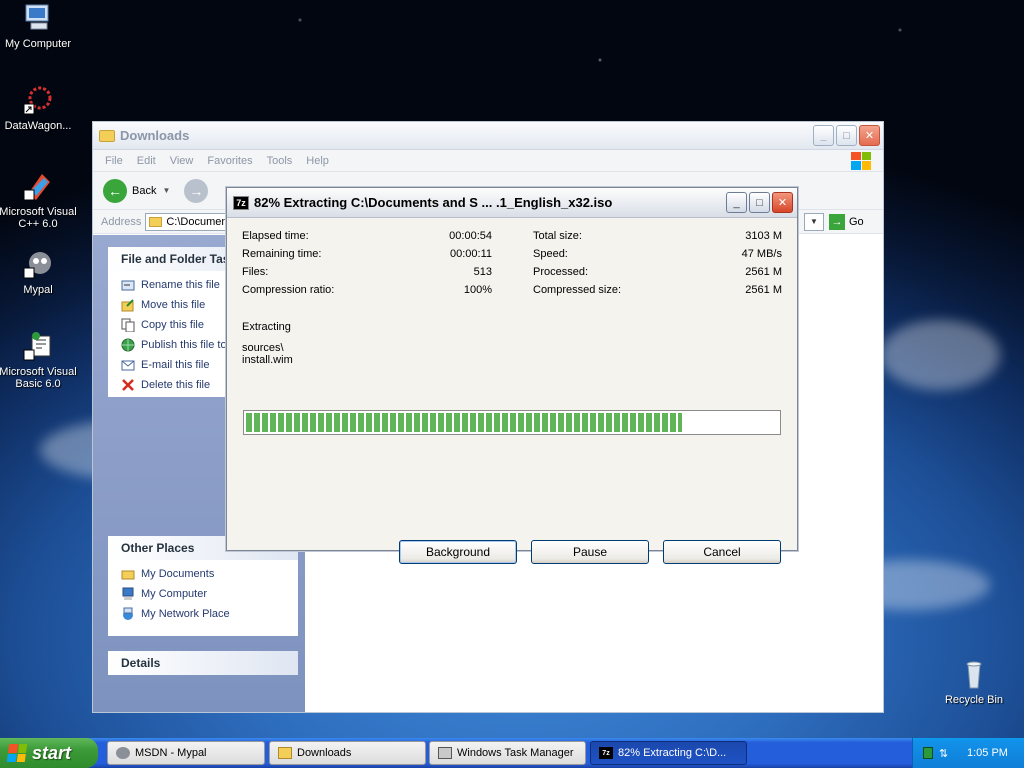 This screenshot has width=1024, height=768. I want to click on taskbar-item-label: Windows Task Manager, so click(515, 753).